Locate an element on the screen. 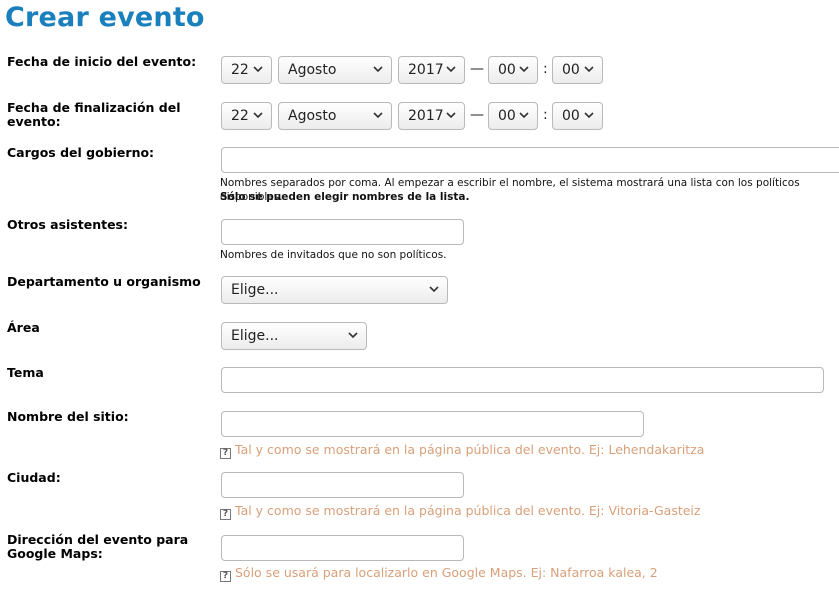  start-month-select: Agosto is located at coordinates (335, 70).